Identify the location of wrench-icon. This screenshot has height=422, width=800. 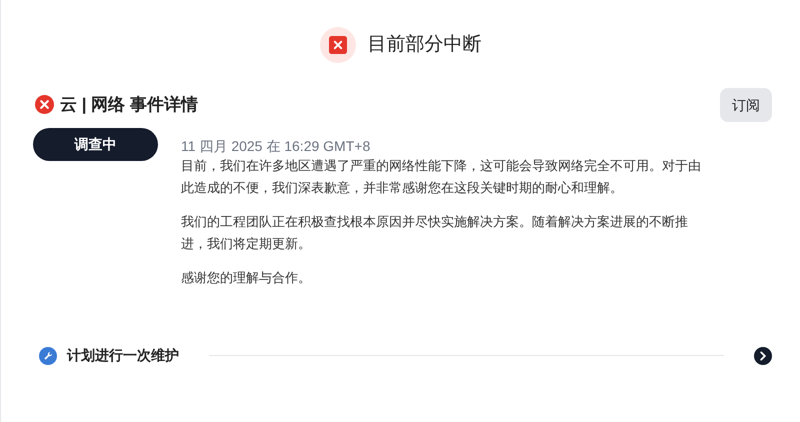
(48, 355).